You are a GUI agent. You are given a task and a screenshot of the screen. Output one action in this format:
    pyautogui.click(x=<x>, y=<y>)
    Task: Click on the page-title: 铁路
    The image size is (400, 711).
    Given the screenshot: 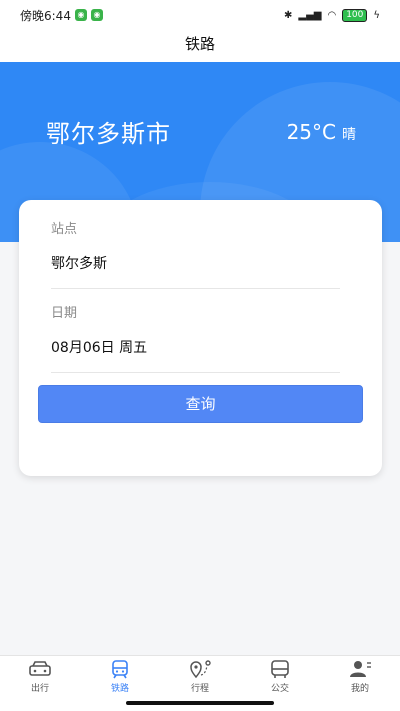 What is the action you would take?
    pyautogui.click(x=199, y=44)
    